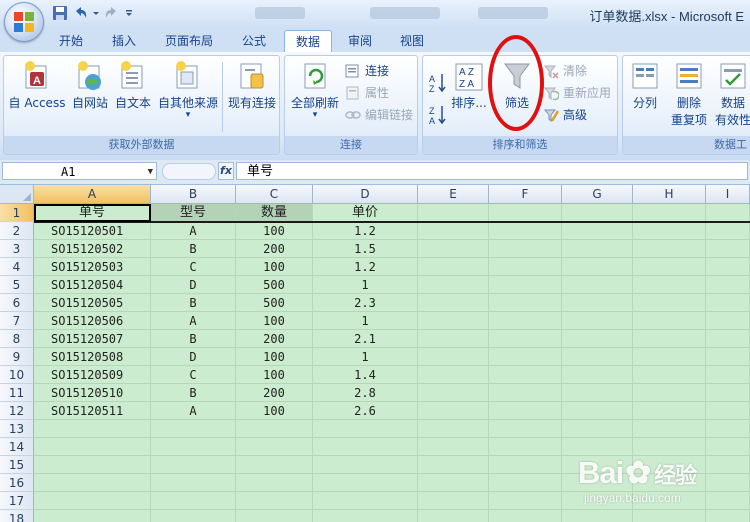  What do you see at coordinates (367, 93) in the screenshot?
I see `properties-button: 属性` at bounding box center [367, 93].